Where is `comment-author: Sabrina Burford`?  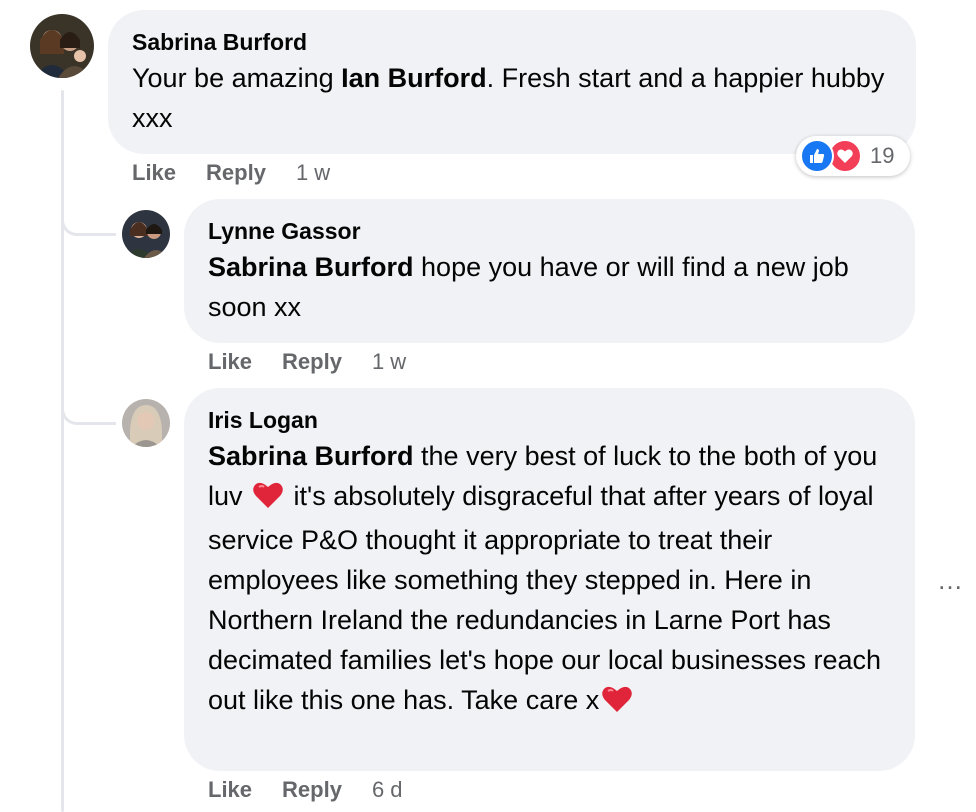
comment-author: Sabrina Burford is located at coordinates (512, 42).